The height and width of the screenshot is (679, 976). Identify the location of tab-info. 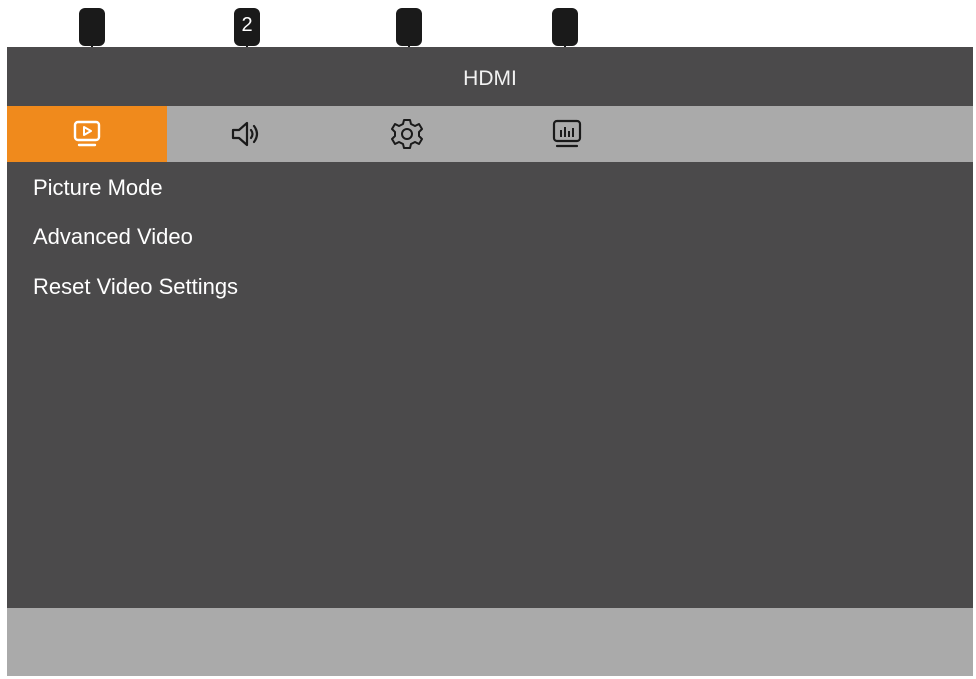
(567, 134).